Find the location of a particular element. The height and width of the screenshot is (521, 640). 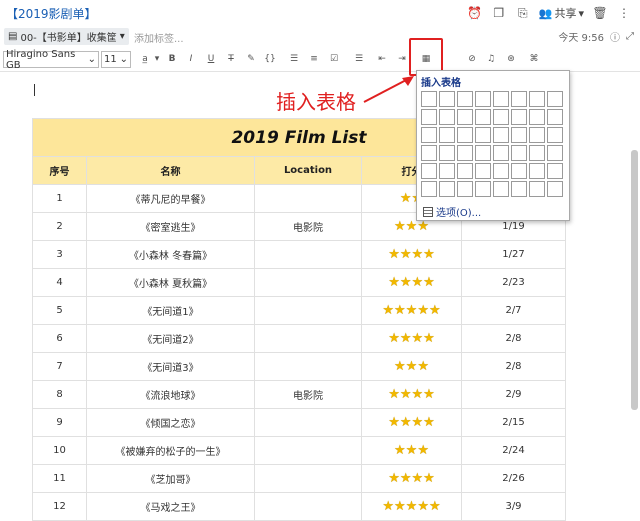

share-button: 👥 共享 ▾ is located at coordinates (561, 13).